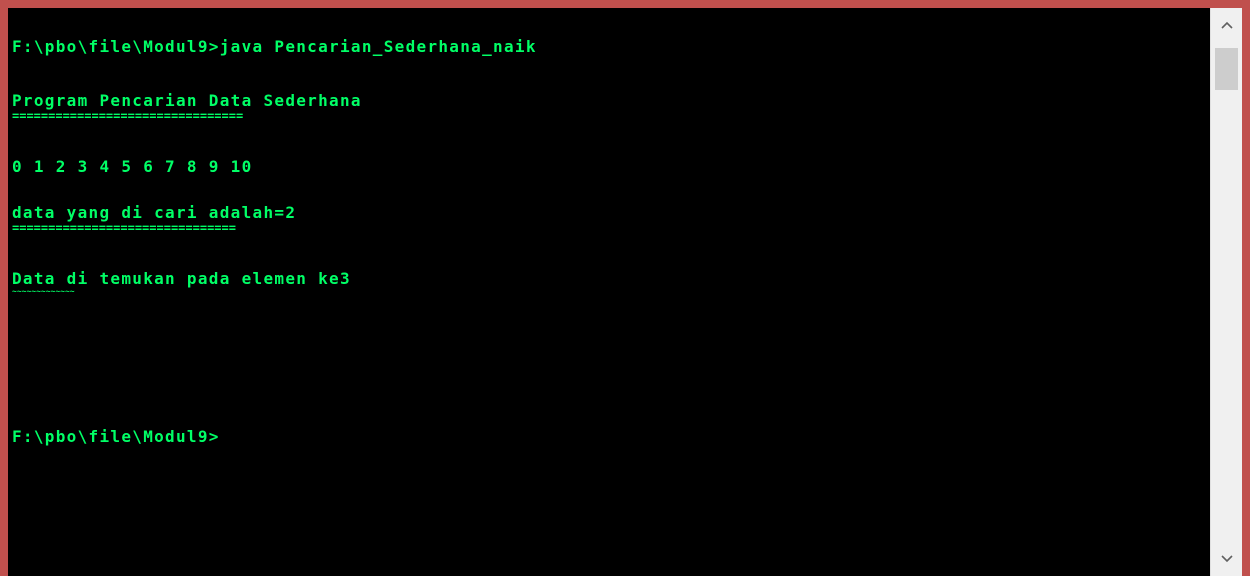 Image resolution: width=1250 pixels, height=576 pixels. I want to click on scroll-down-button, so click(1226, 559).